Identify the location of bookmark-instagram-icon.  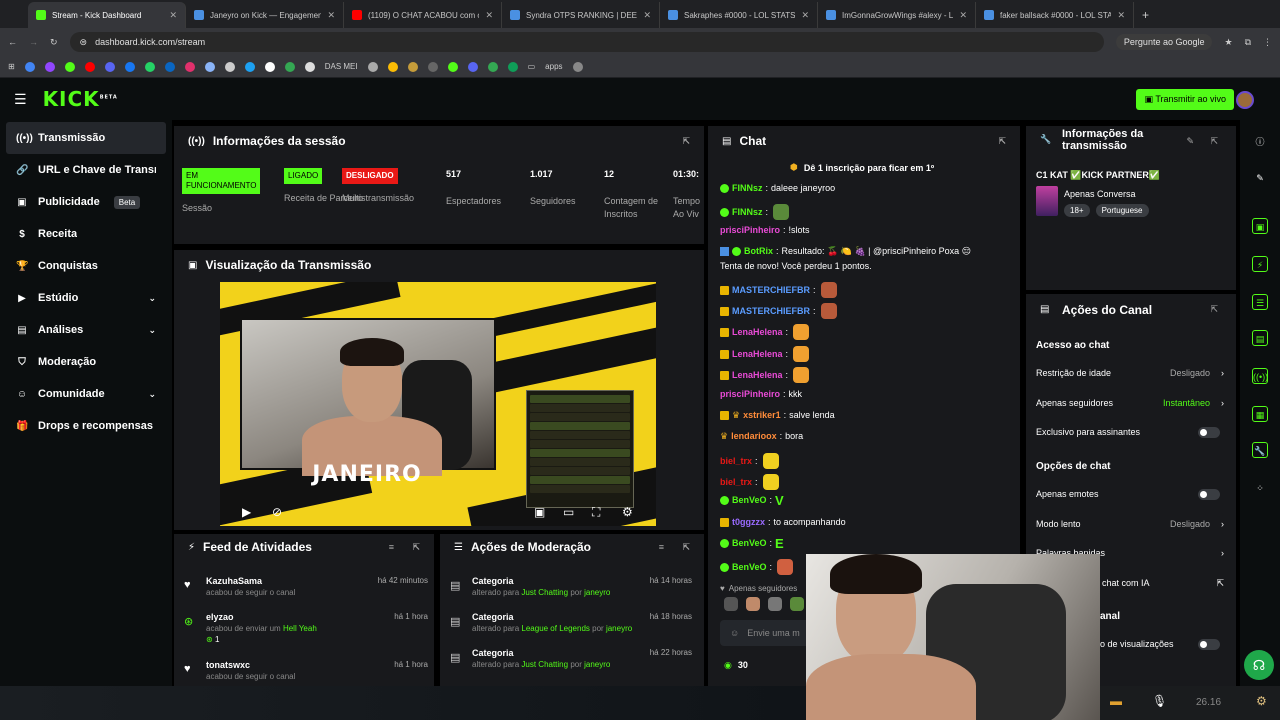
(189, 66).